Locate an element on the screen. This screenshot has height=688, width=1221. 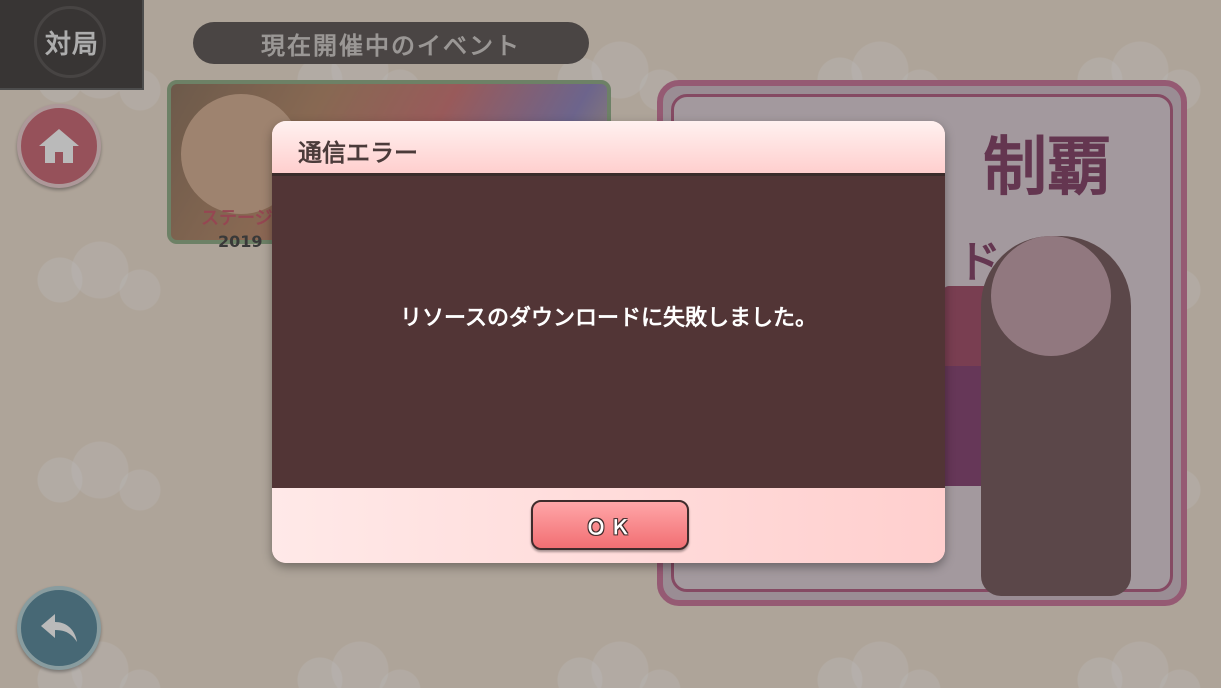
ok-button: ＯＫ is located at coordinates (610, 525).